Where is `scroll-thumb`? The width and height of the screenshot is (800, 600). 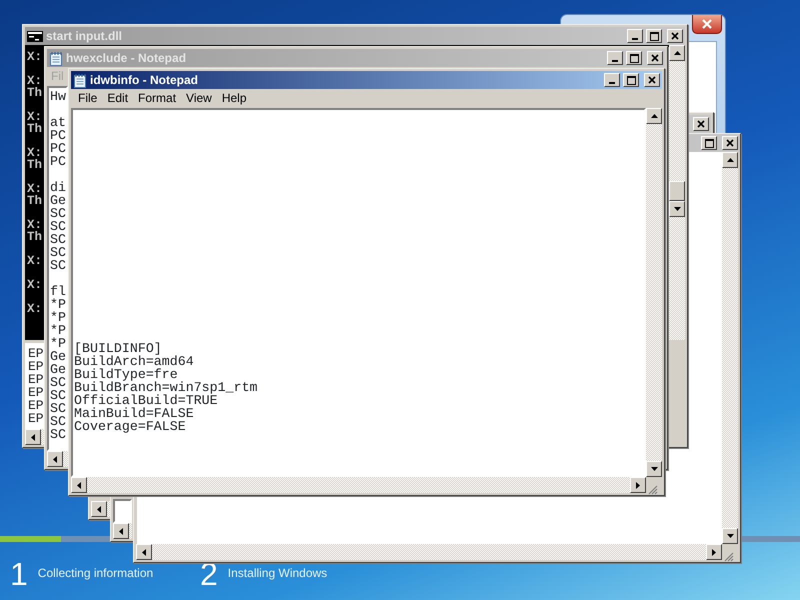
scroll-thumb is located at coordinates (677, 191).